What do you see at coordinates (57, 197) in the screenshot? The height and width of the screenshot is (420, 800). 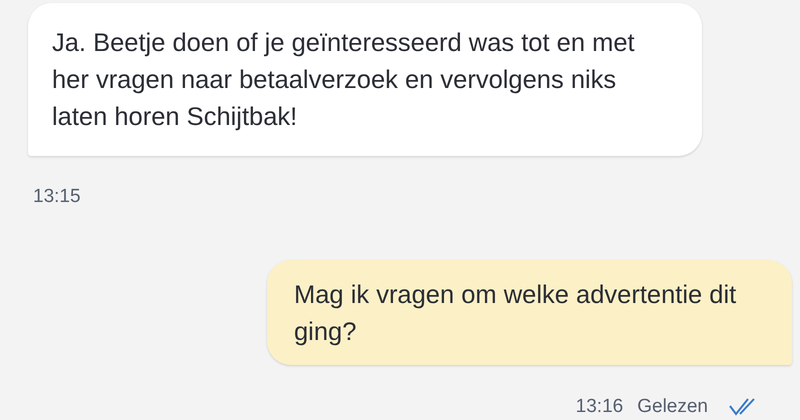 I see `message-time: 13:15` at bounding box center [57, 197].